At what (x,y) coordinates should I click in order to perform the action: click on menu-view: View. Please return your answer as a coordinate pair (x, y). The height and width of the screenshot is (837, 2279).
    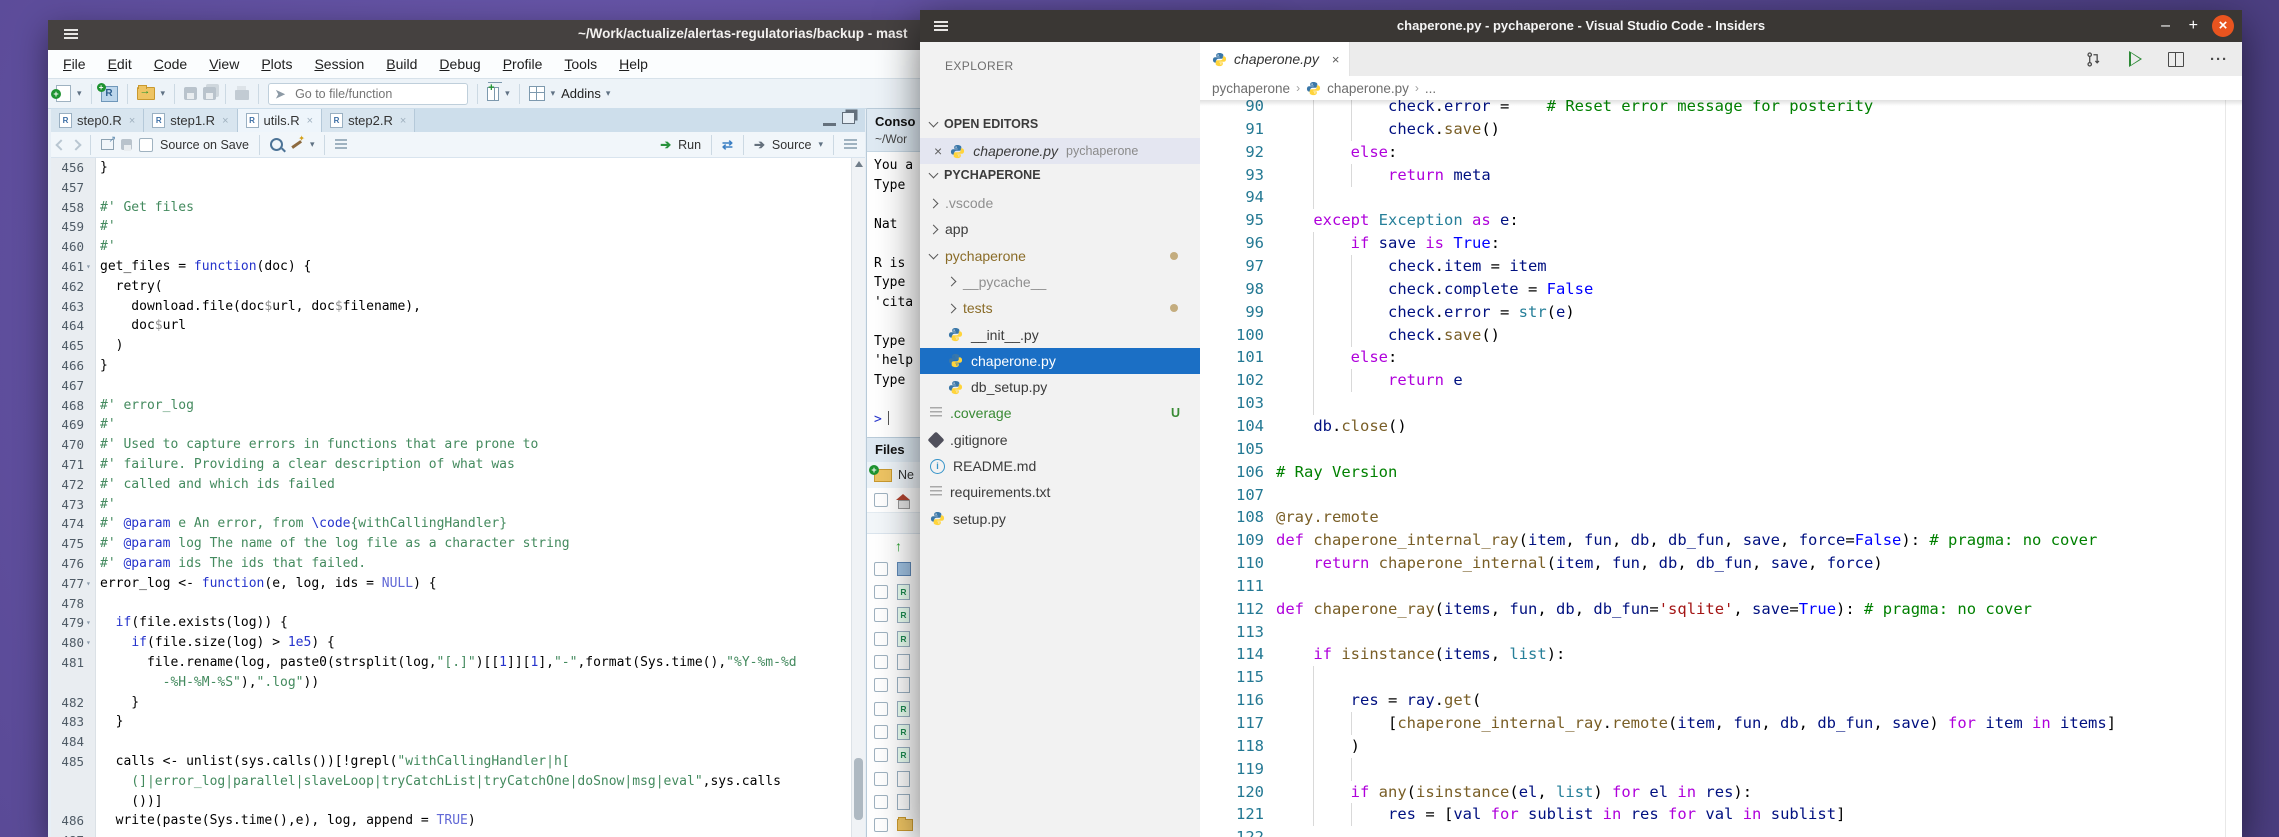
    Looking at the image, I should click on (224, 64).